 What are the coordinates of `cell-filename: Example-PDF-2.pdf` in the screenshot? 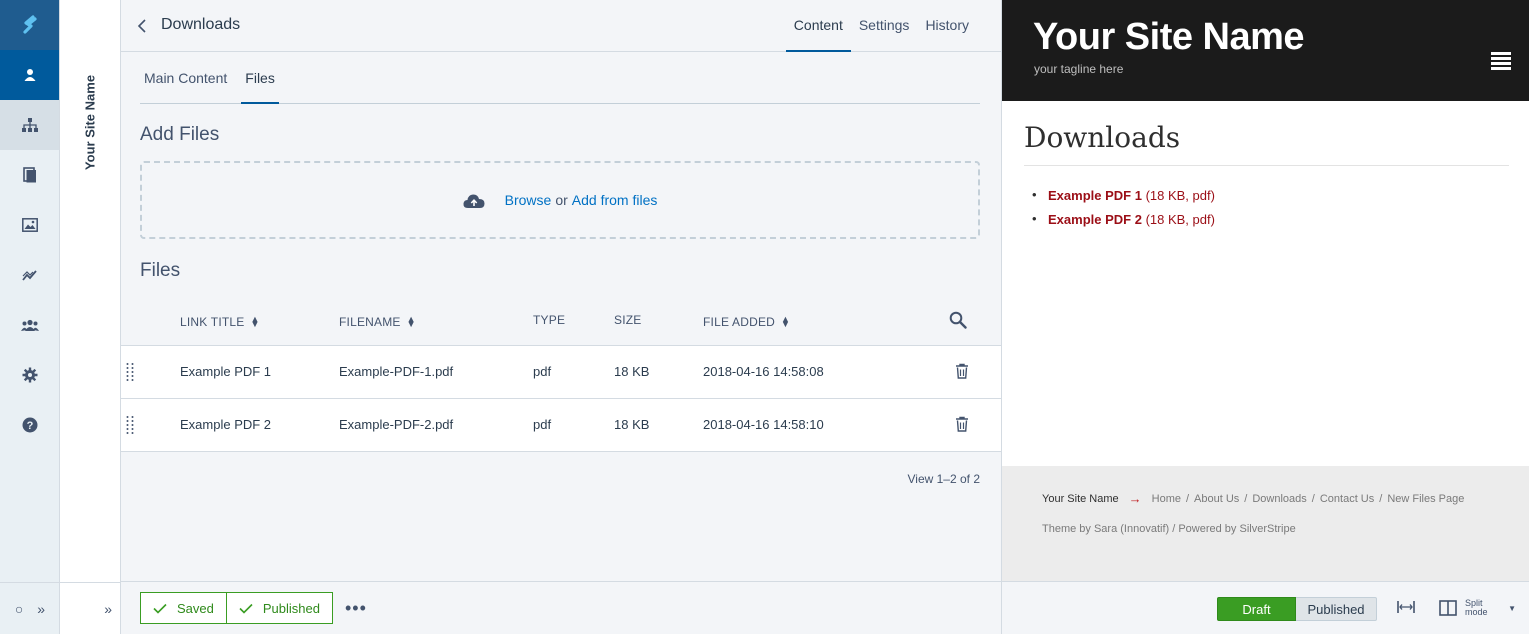 It's located at (396, 424).